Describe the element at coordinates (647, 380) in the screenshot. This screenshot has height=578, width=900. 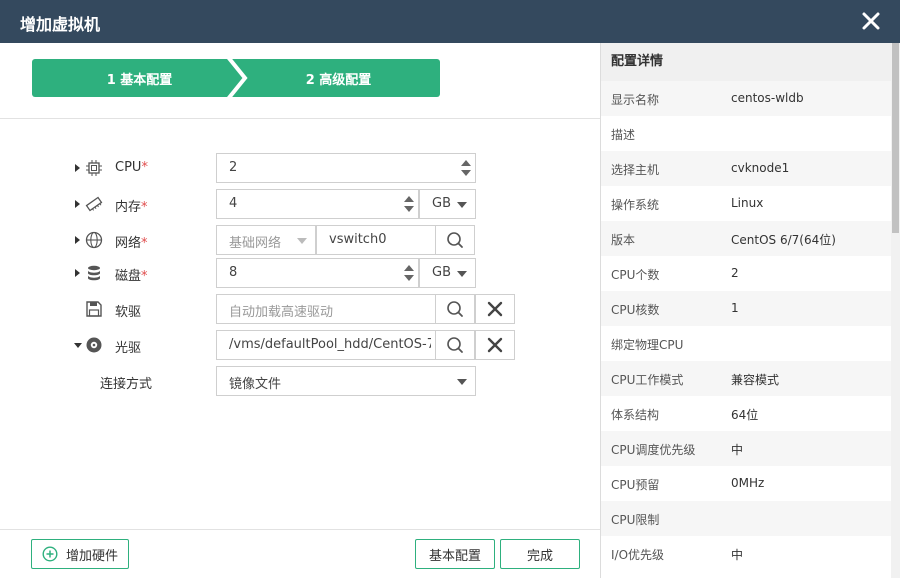
I see `detail-key: CPU工作模式` at that location.